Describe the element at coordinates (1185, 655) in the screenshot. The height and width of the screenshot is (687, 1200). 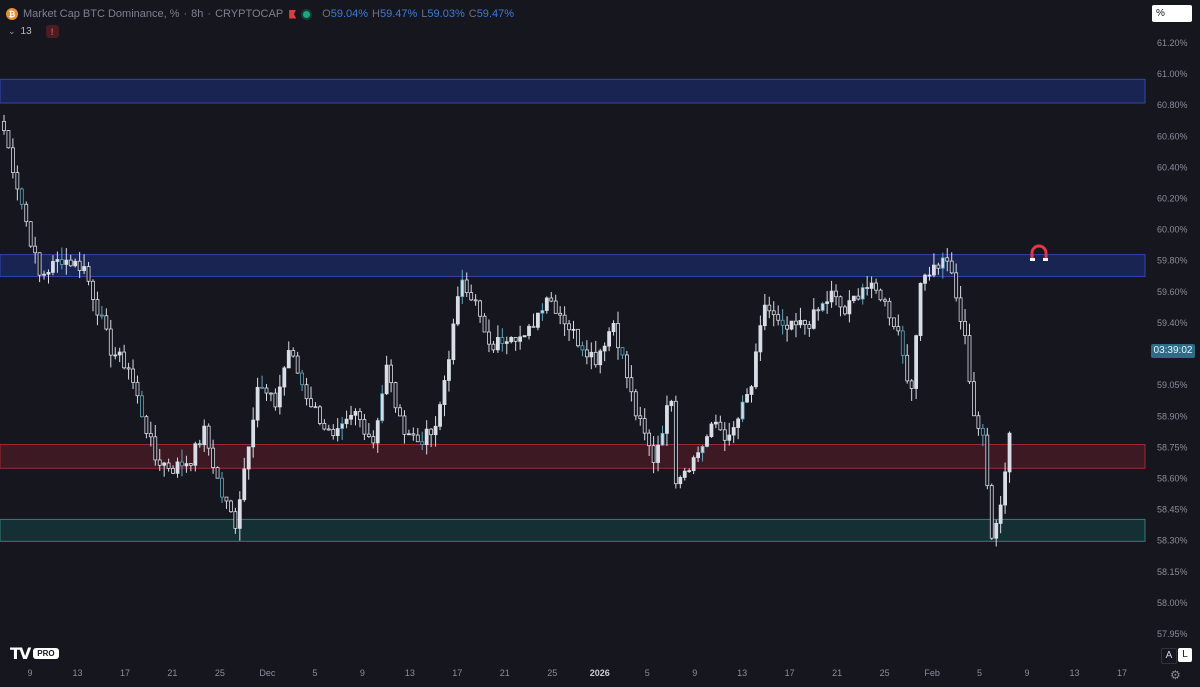
I see `log-scale-button: L` at that location.